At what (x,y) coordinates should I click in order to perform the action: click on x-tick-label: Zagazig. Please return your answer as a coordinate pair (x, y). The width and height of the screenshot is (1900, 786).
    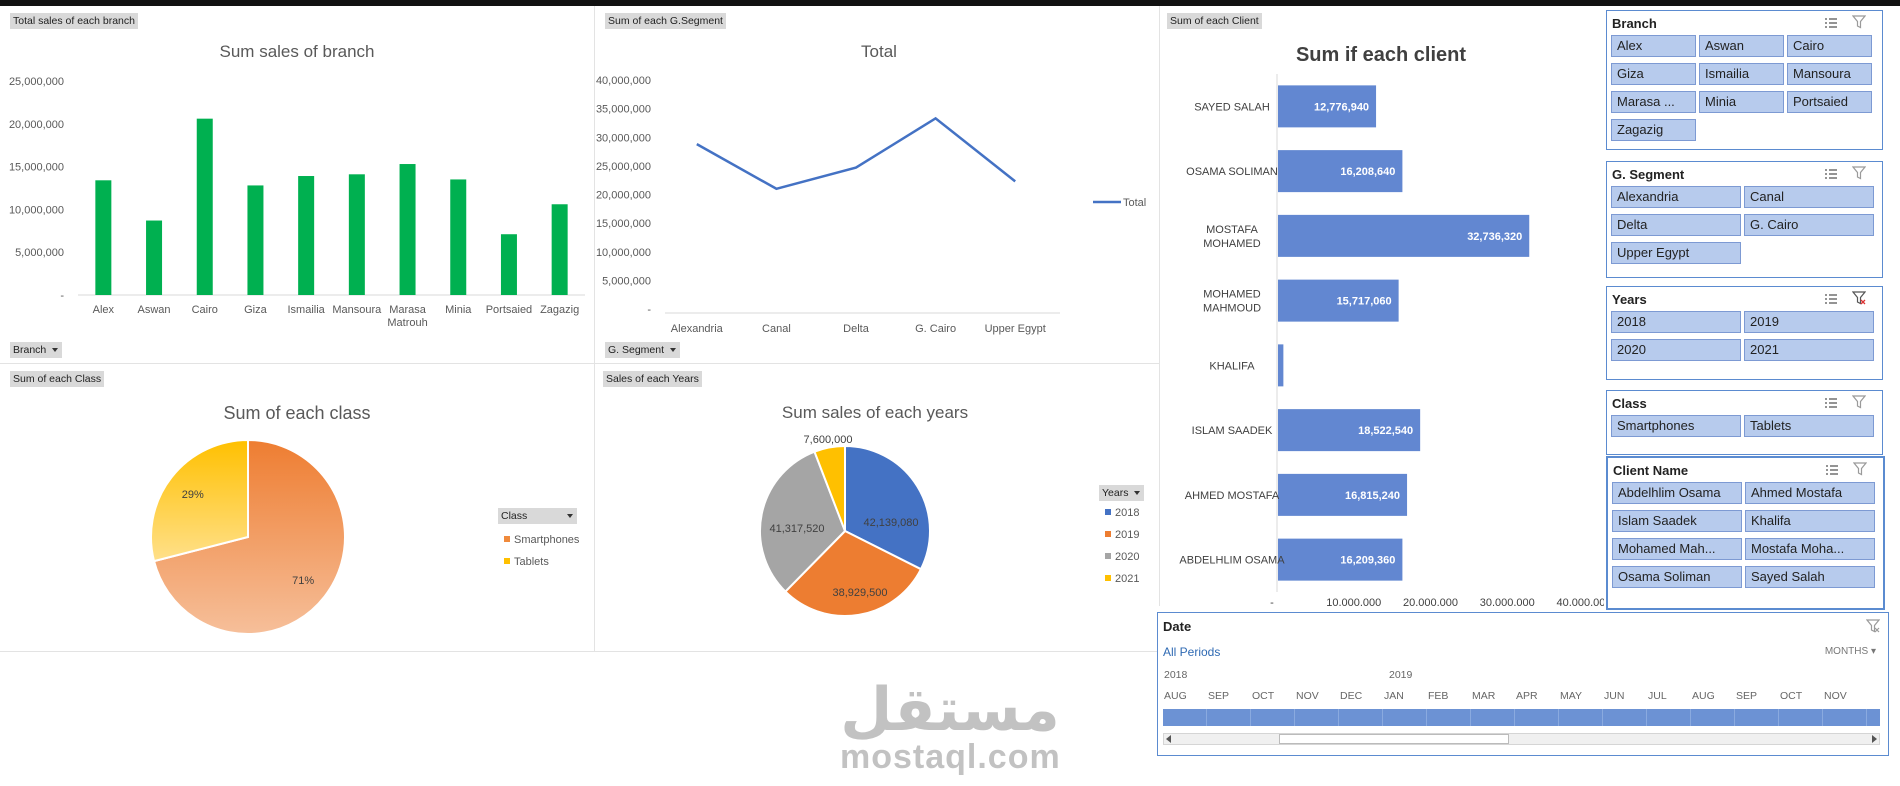
    Looking at the image, I should click on (559, 310).